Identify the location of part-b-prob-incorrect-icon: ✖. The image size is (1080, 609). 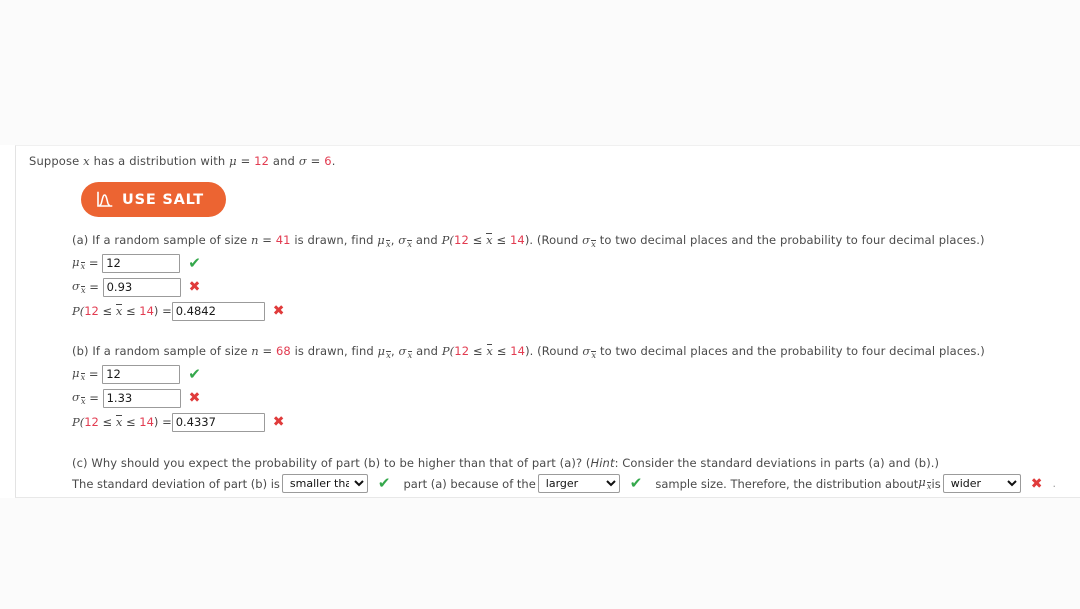
(278, 422).